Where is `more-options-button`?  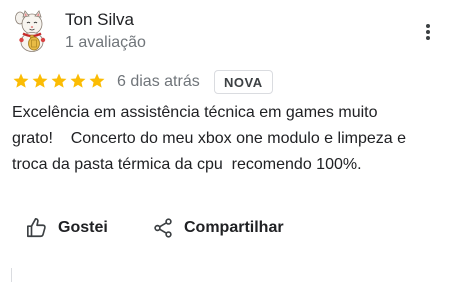
more-options-button is located at coordinates (428, 32).